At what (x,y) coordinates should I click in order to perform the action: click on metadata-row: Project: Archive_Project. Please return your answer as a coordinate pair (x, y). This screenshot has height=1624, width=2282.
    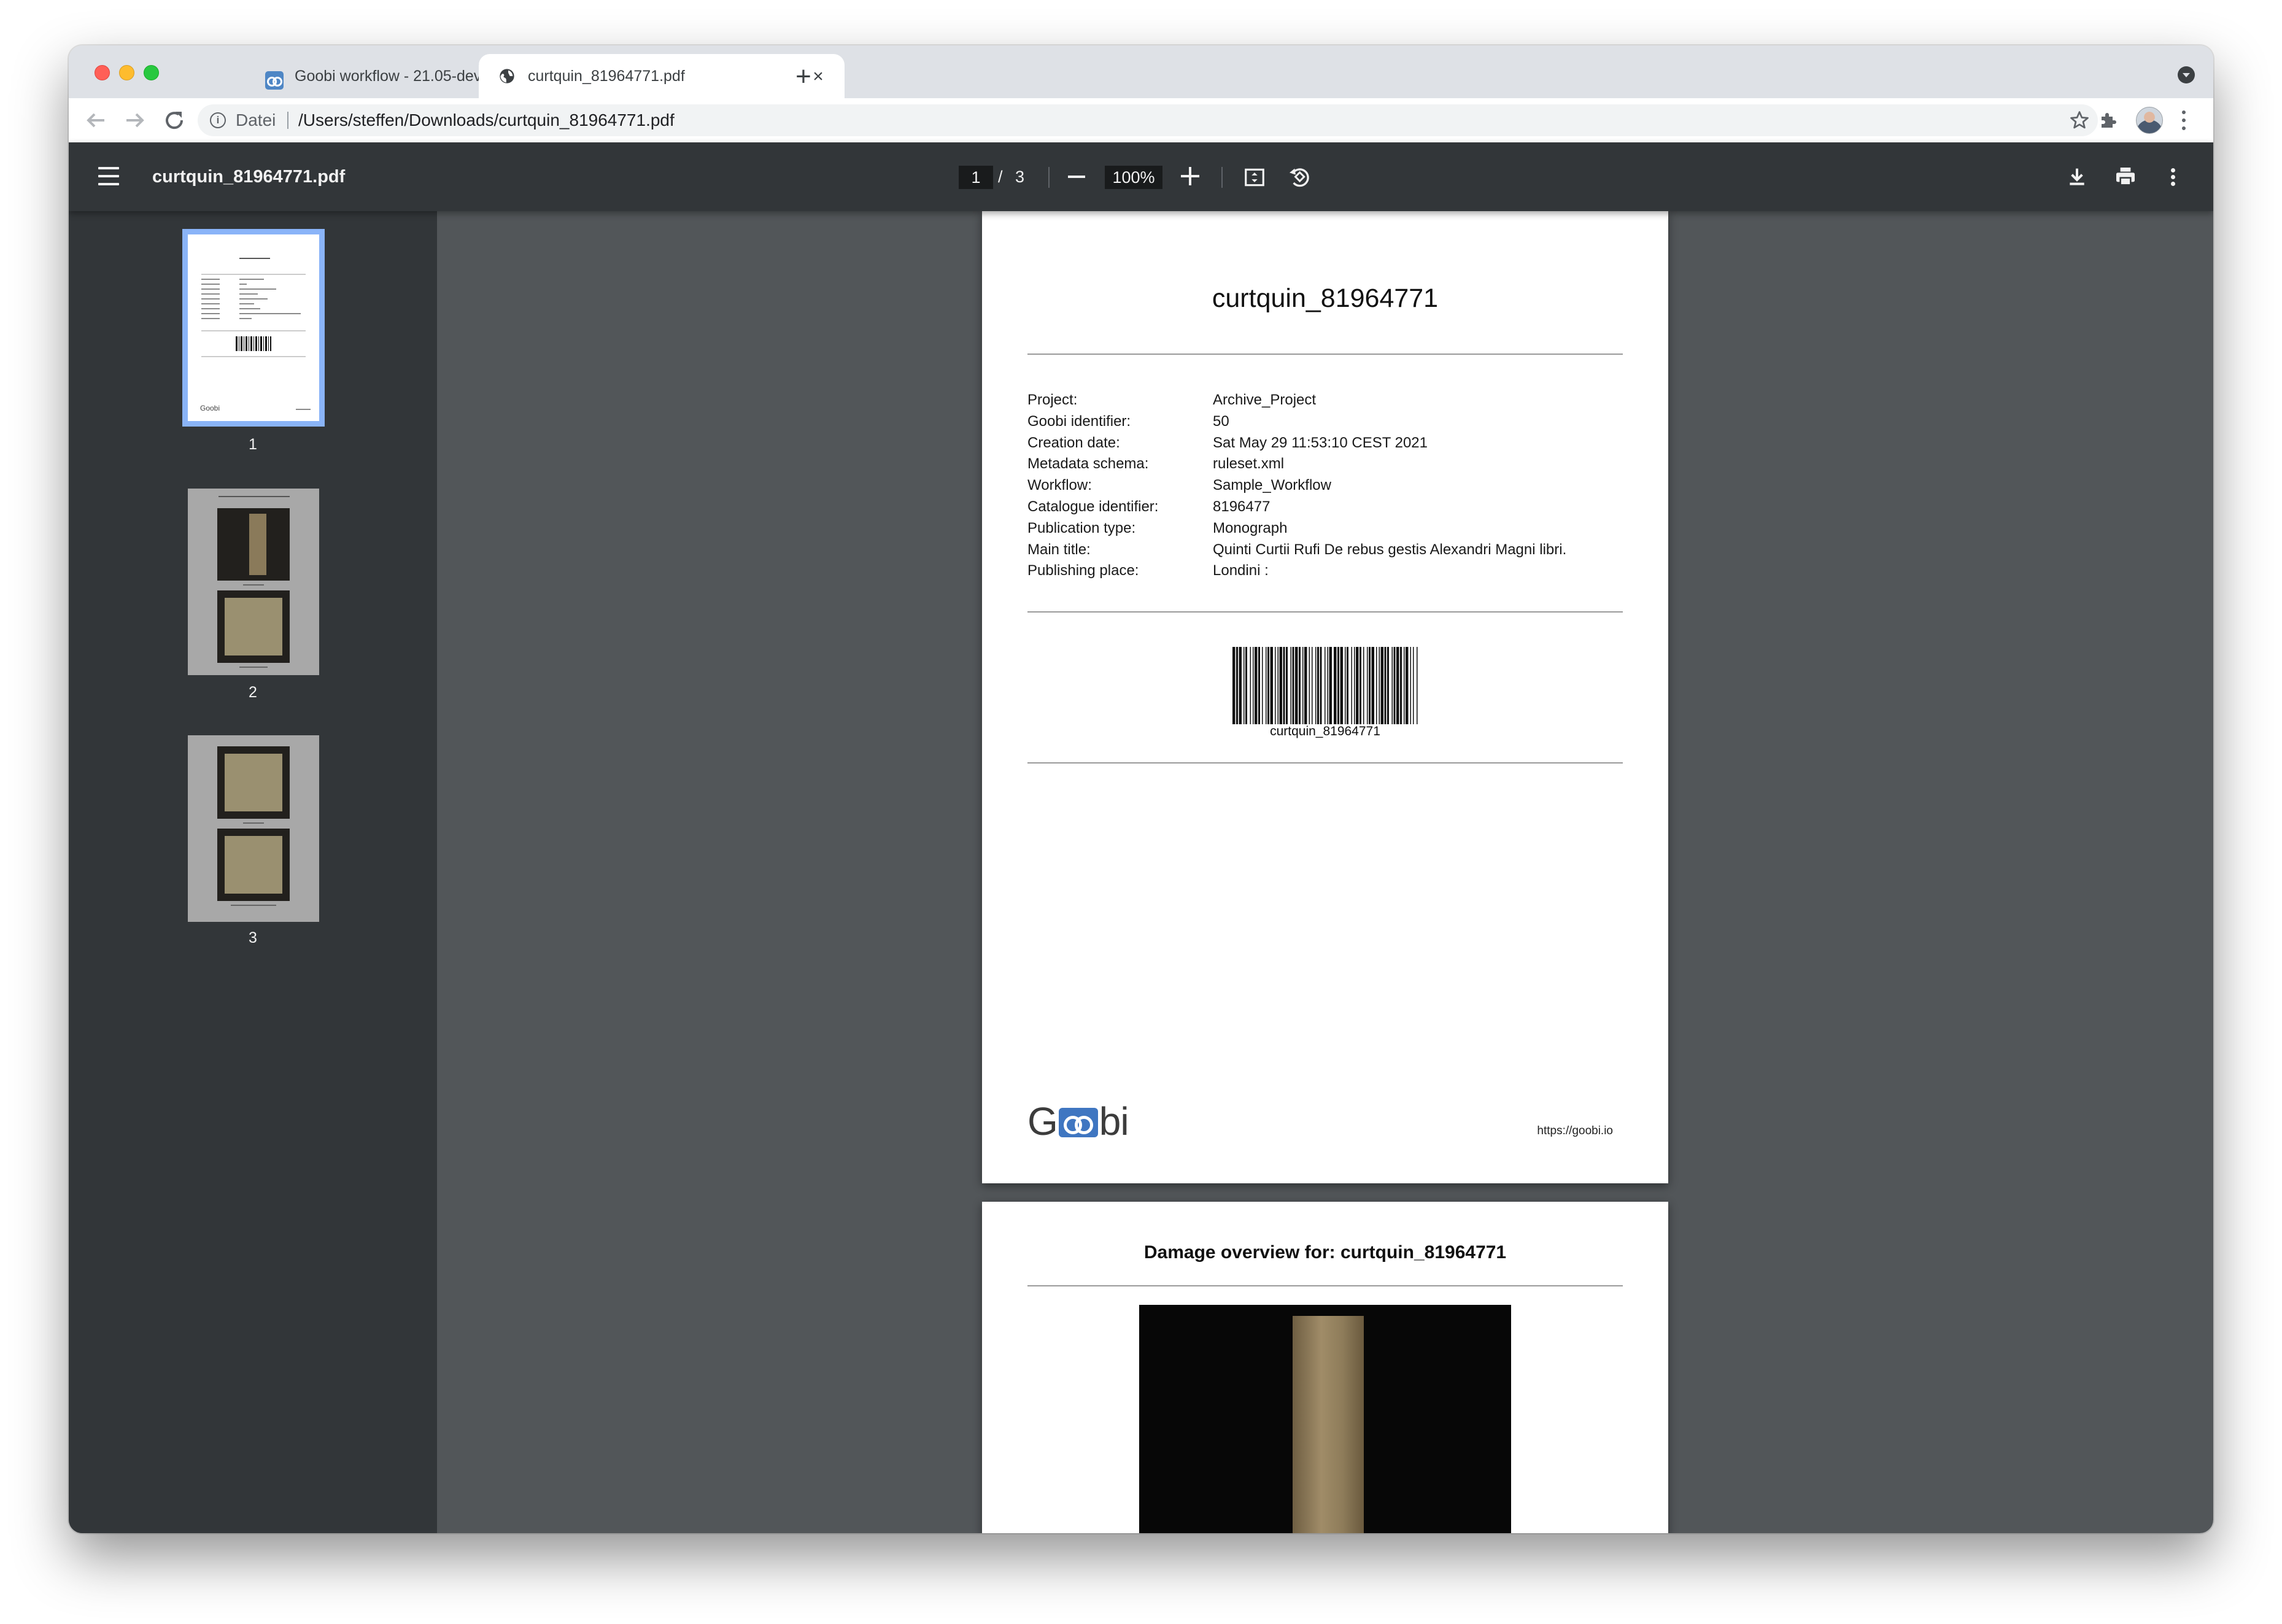
    Looking at the image, I should click on (1325, 403).